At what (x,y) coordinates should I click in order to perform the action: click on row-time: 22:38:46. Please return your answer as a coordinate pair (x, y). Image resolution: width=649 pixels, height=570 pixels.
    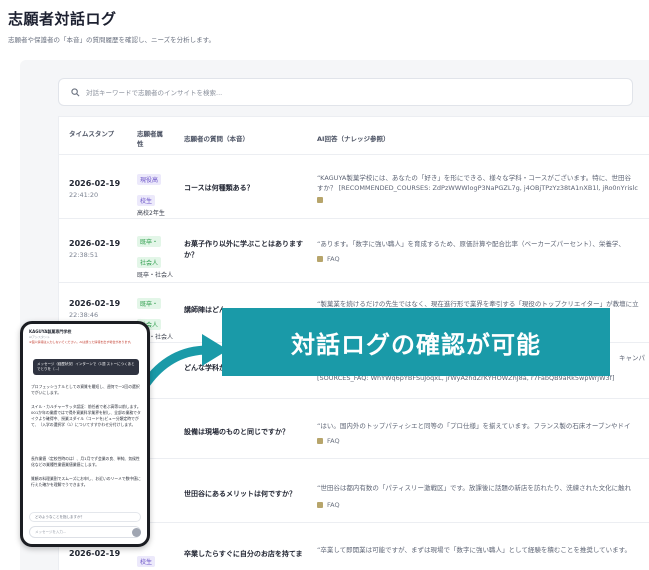
    Looking at the image, I should click on (84, 315).